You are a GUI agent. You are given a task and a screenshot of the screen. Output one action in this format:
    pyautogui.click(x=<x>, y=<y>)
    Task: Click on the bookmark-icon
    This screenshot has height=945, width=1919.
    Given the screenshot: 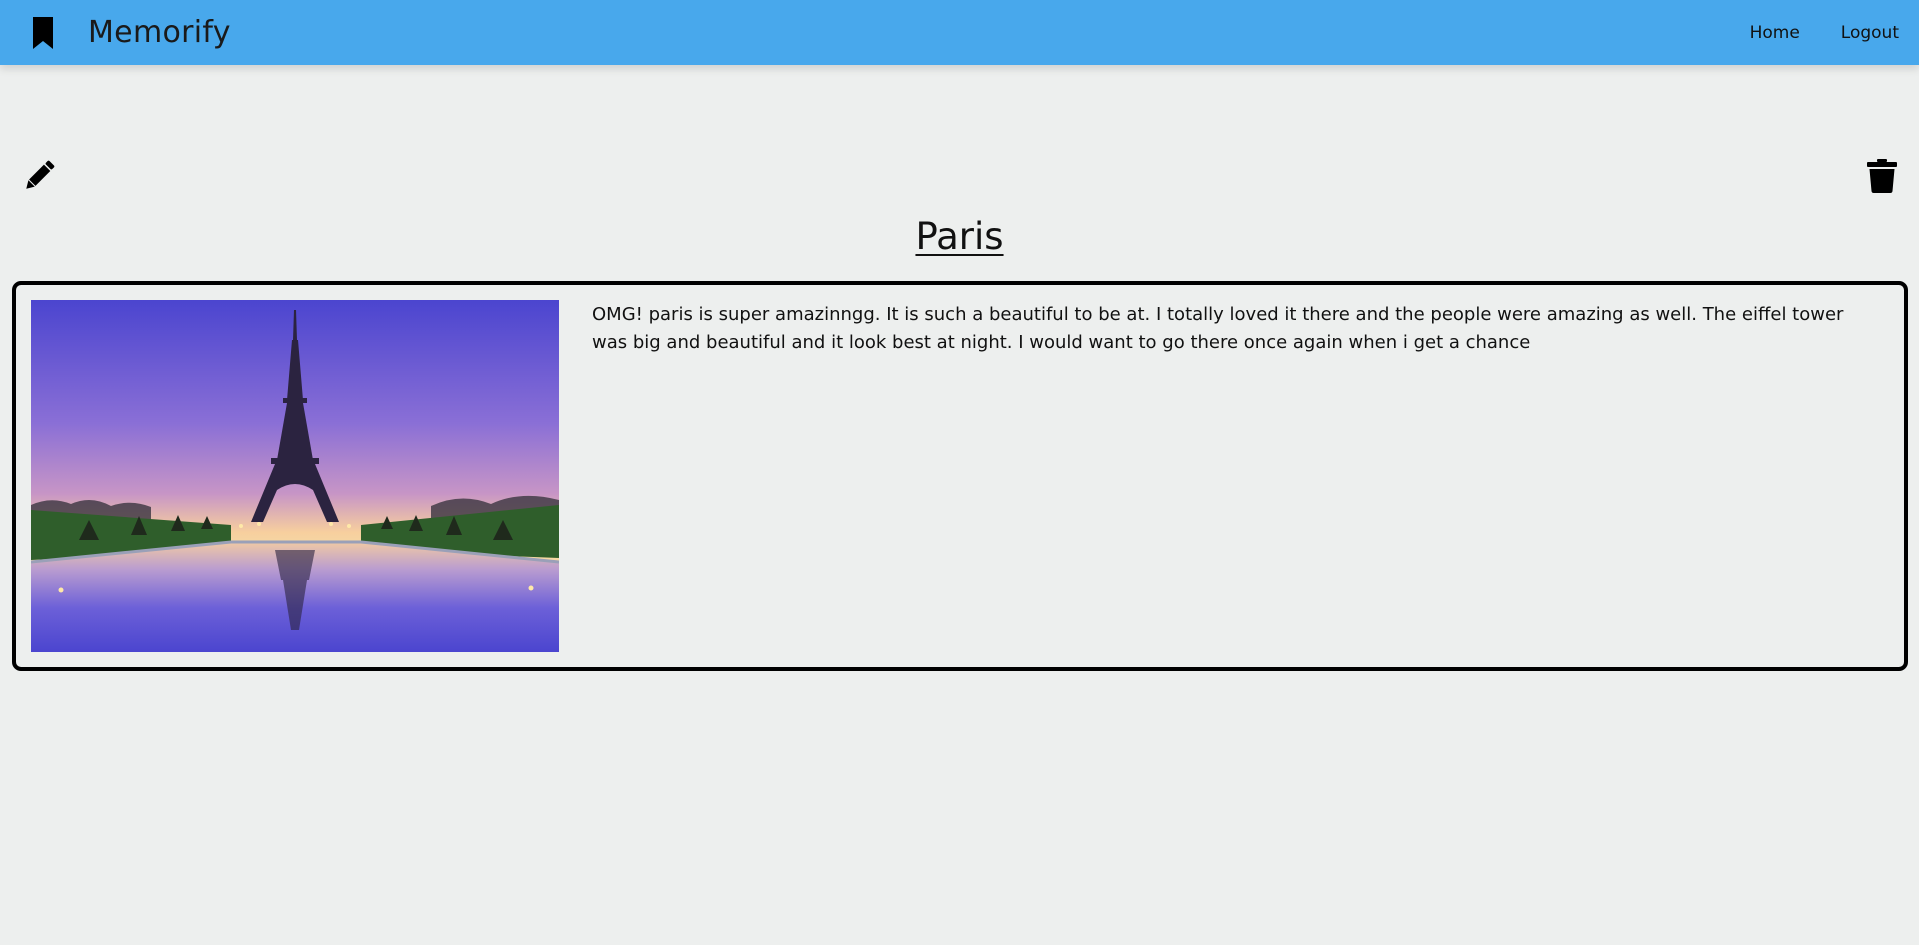 What is the action you would take?
    pyautogui.click(x=43, y=32)
    